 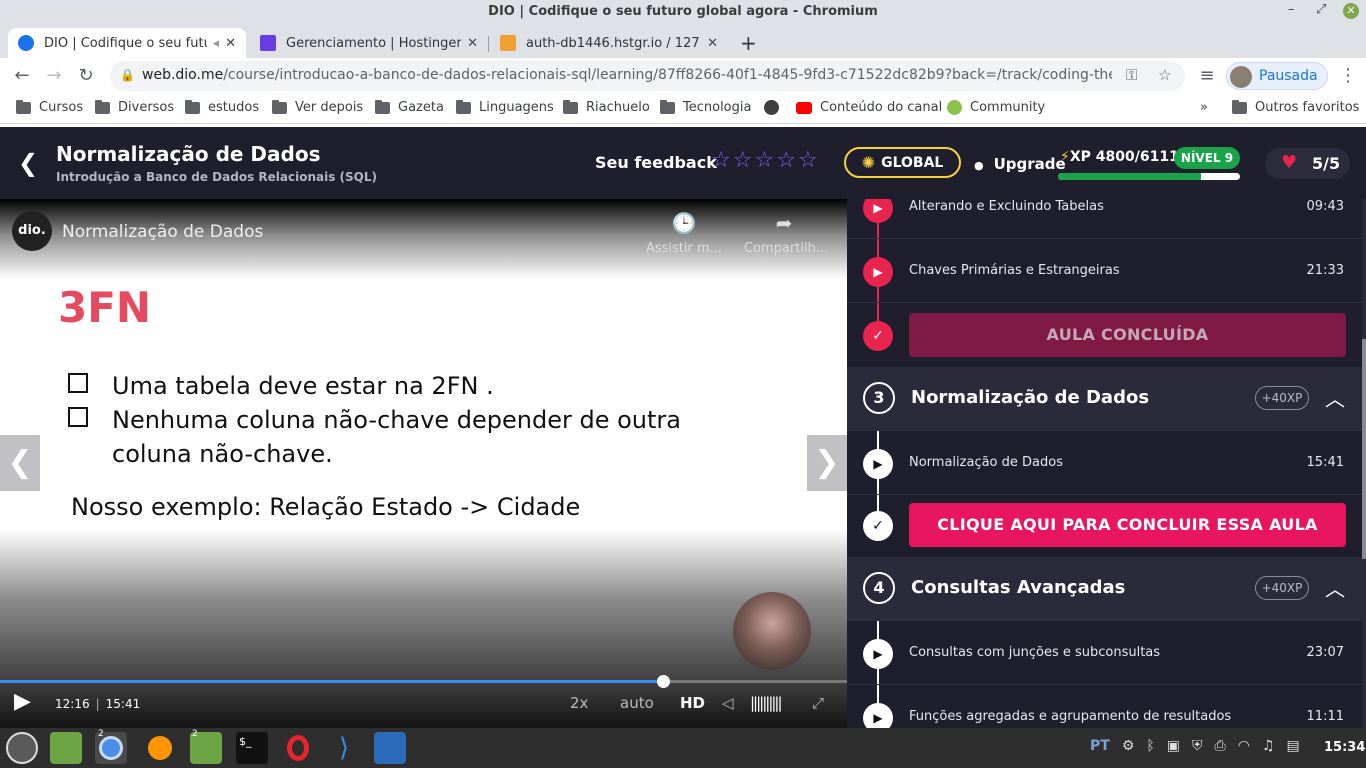 What do you see at coordinates (127, 75) in the screenshot?
I see `lock-icon: 🔒` at bounding box center [127, 75].